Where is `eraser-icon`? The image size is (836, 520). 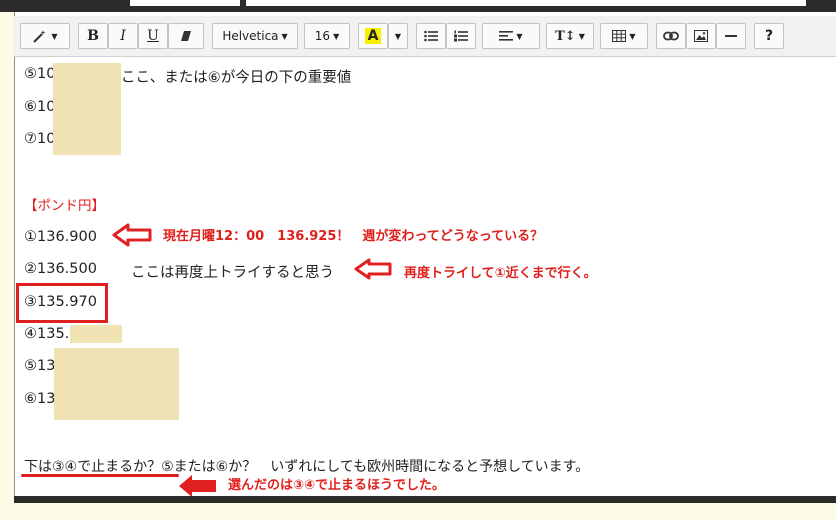 eraser-icon is located at coordinates (186, 36).